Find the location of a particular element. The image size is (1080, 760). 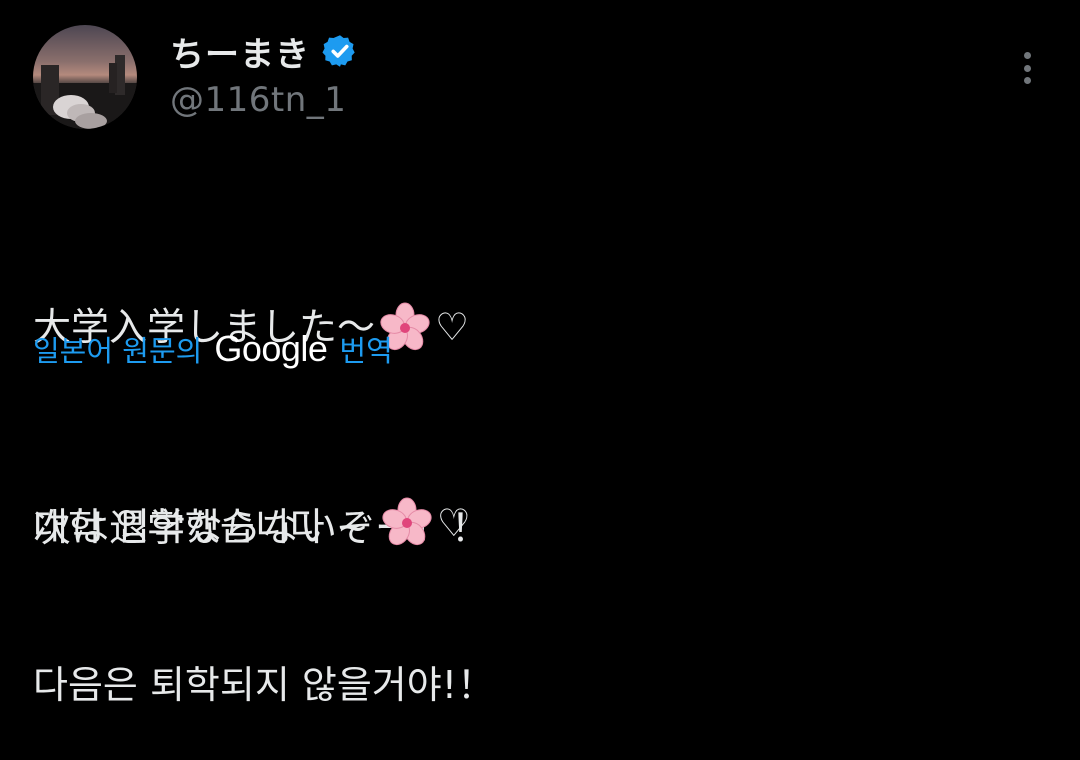

translation-attribution: 일본어 원문의 Google 번역 is located at coordinates (213, 349).